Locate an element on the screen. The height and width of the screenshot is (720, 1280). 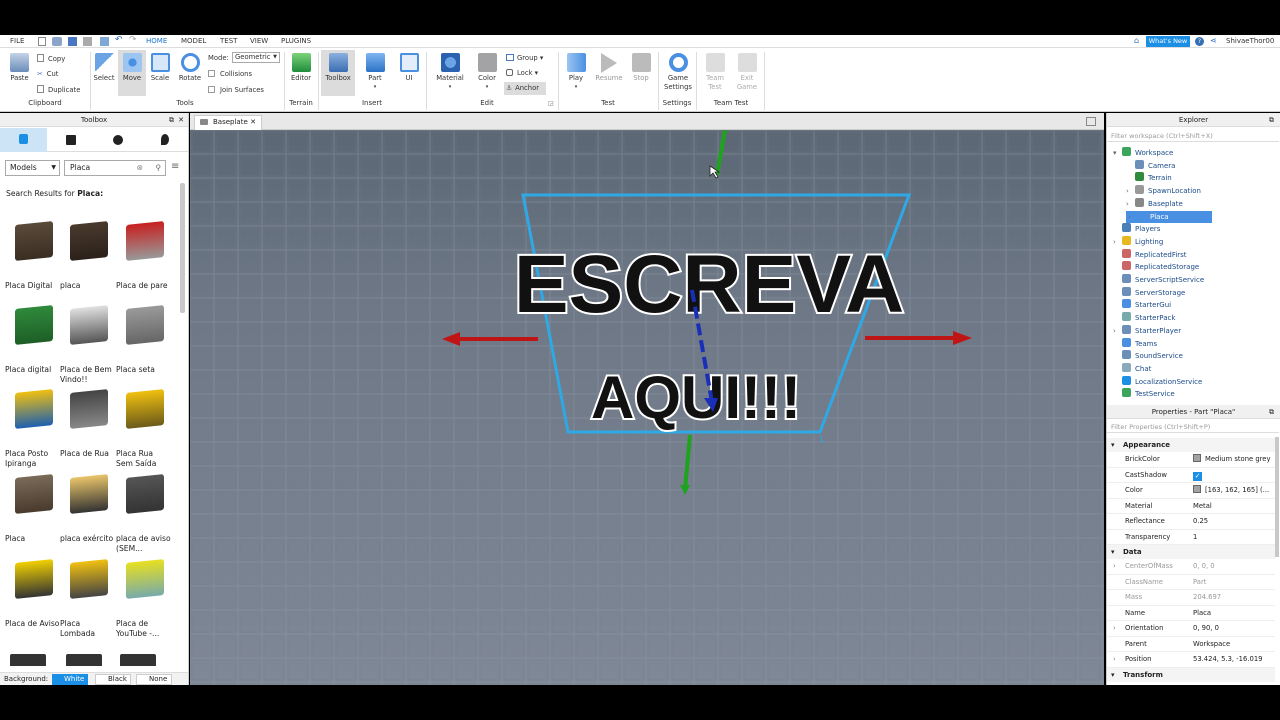
tab-view: VIEW is located at coordinates (259, 41).